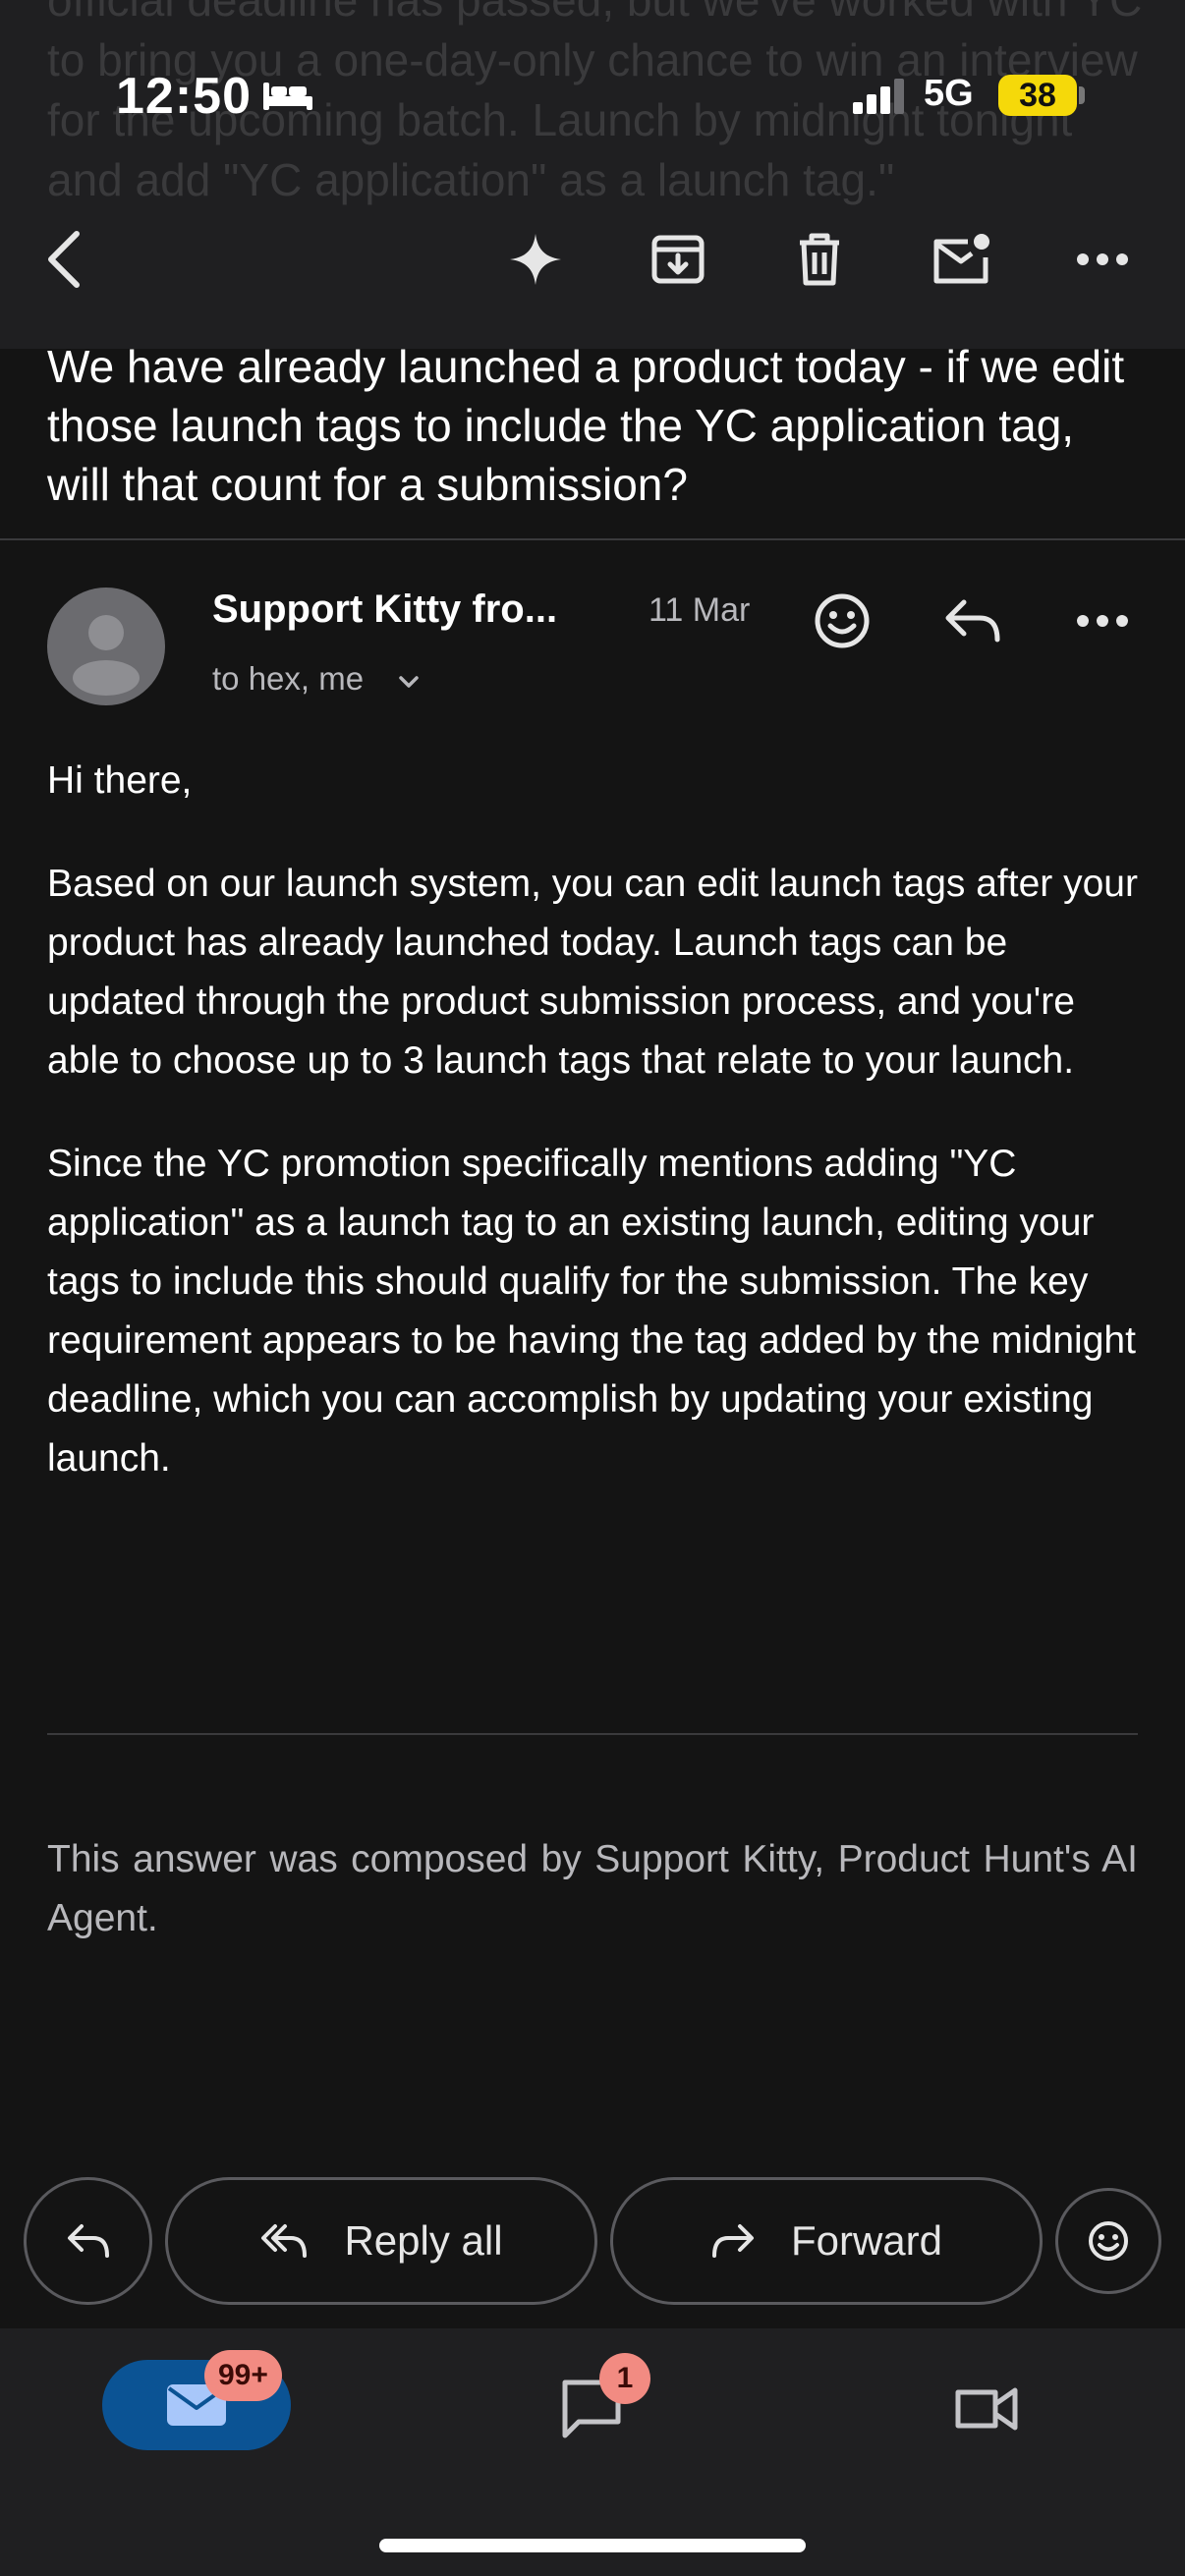 Image resolution: width=1185 pixels, height=2576 pixels. Describe the element at coordinates (120, 780) in the screenshot. I see `greeting: Hi there,` at that location.